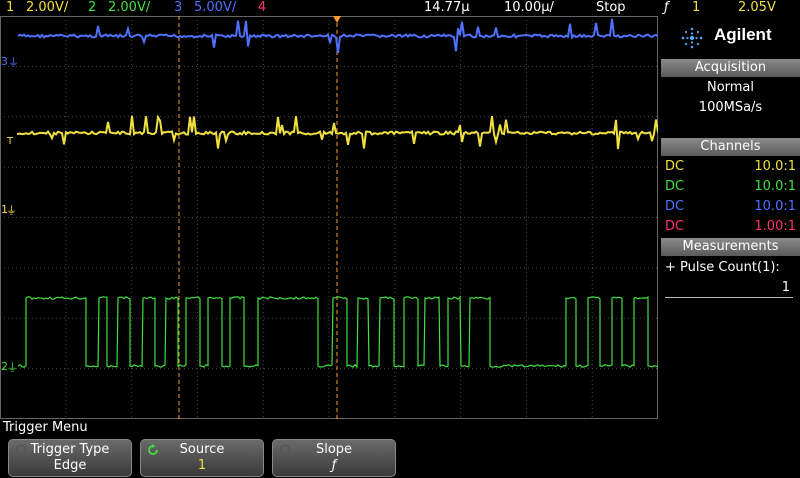 The width and height of the screenshot is (800, 478). I want to click on ch4-probe: 1.00:1, so click(775, 226).